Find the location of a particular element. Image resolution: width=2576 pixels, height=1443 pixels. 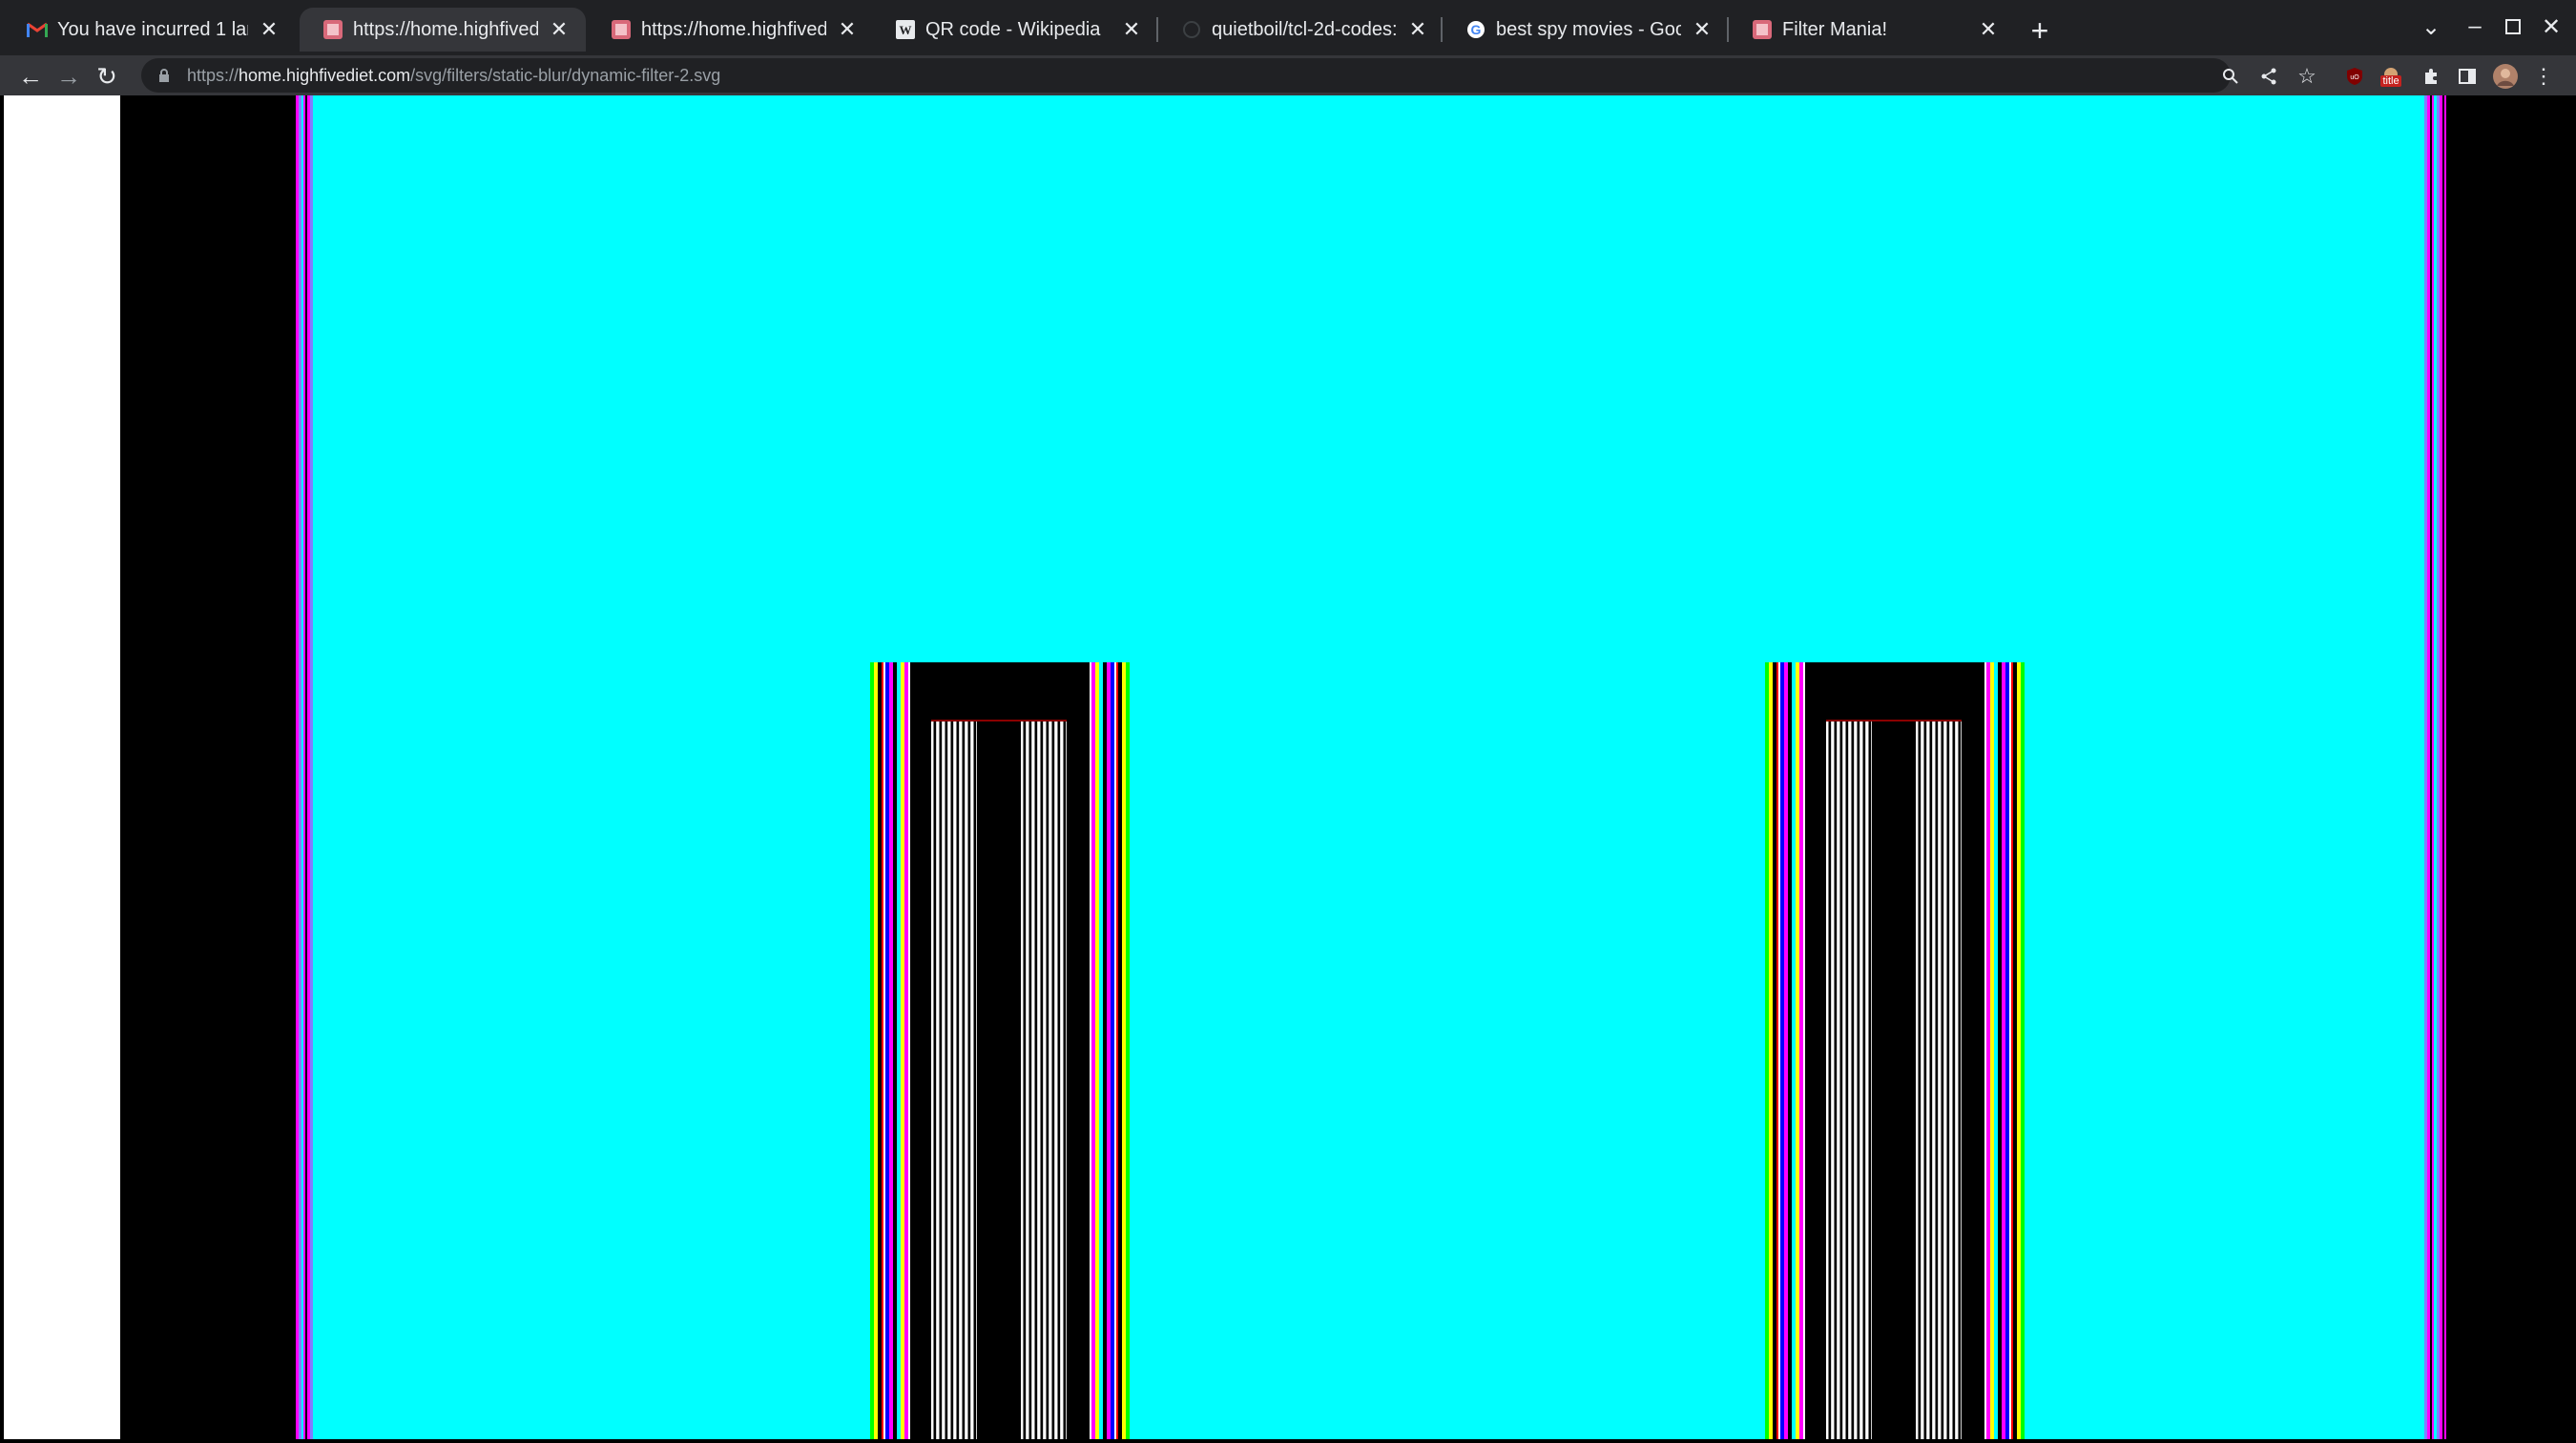

new-tab-button: + is located at coordinates (2040, 31).